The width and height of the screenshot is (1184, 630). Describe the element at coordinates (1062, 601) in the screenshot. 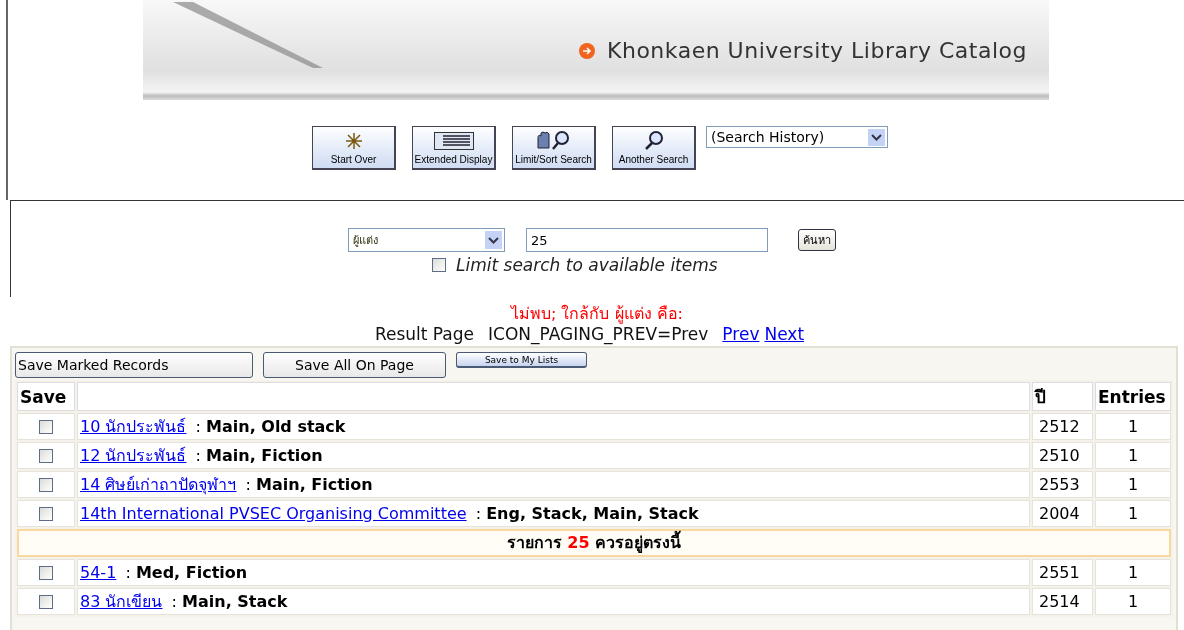

I see `table-cell: 2514` at that location.